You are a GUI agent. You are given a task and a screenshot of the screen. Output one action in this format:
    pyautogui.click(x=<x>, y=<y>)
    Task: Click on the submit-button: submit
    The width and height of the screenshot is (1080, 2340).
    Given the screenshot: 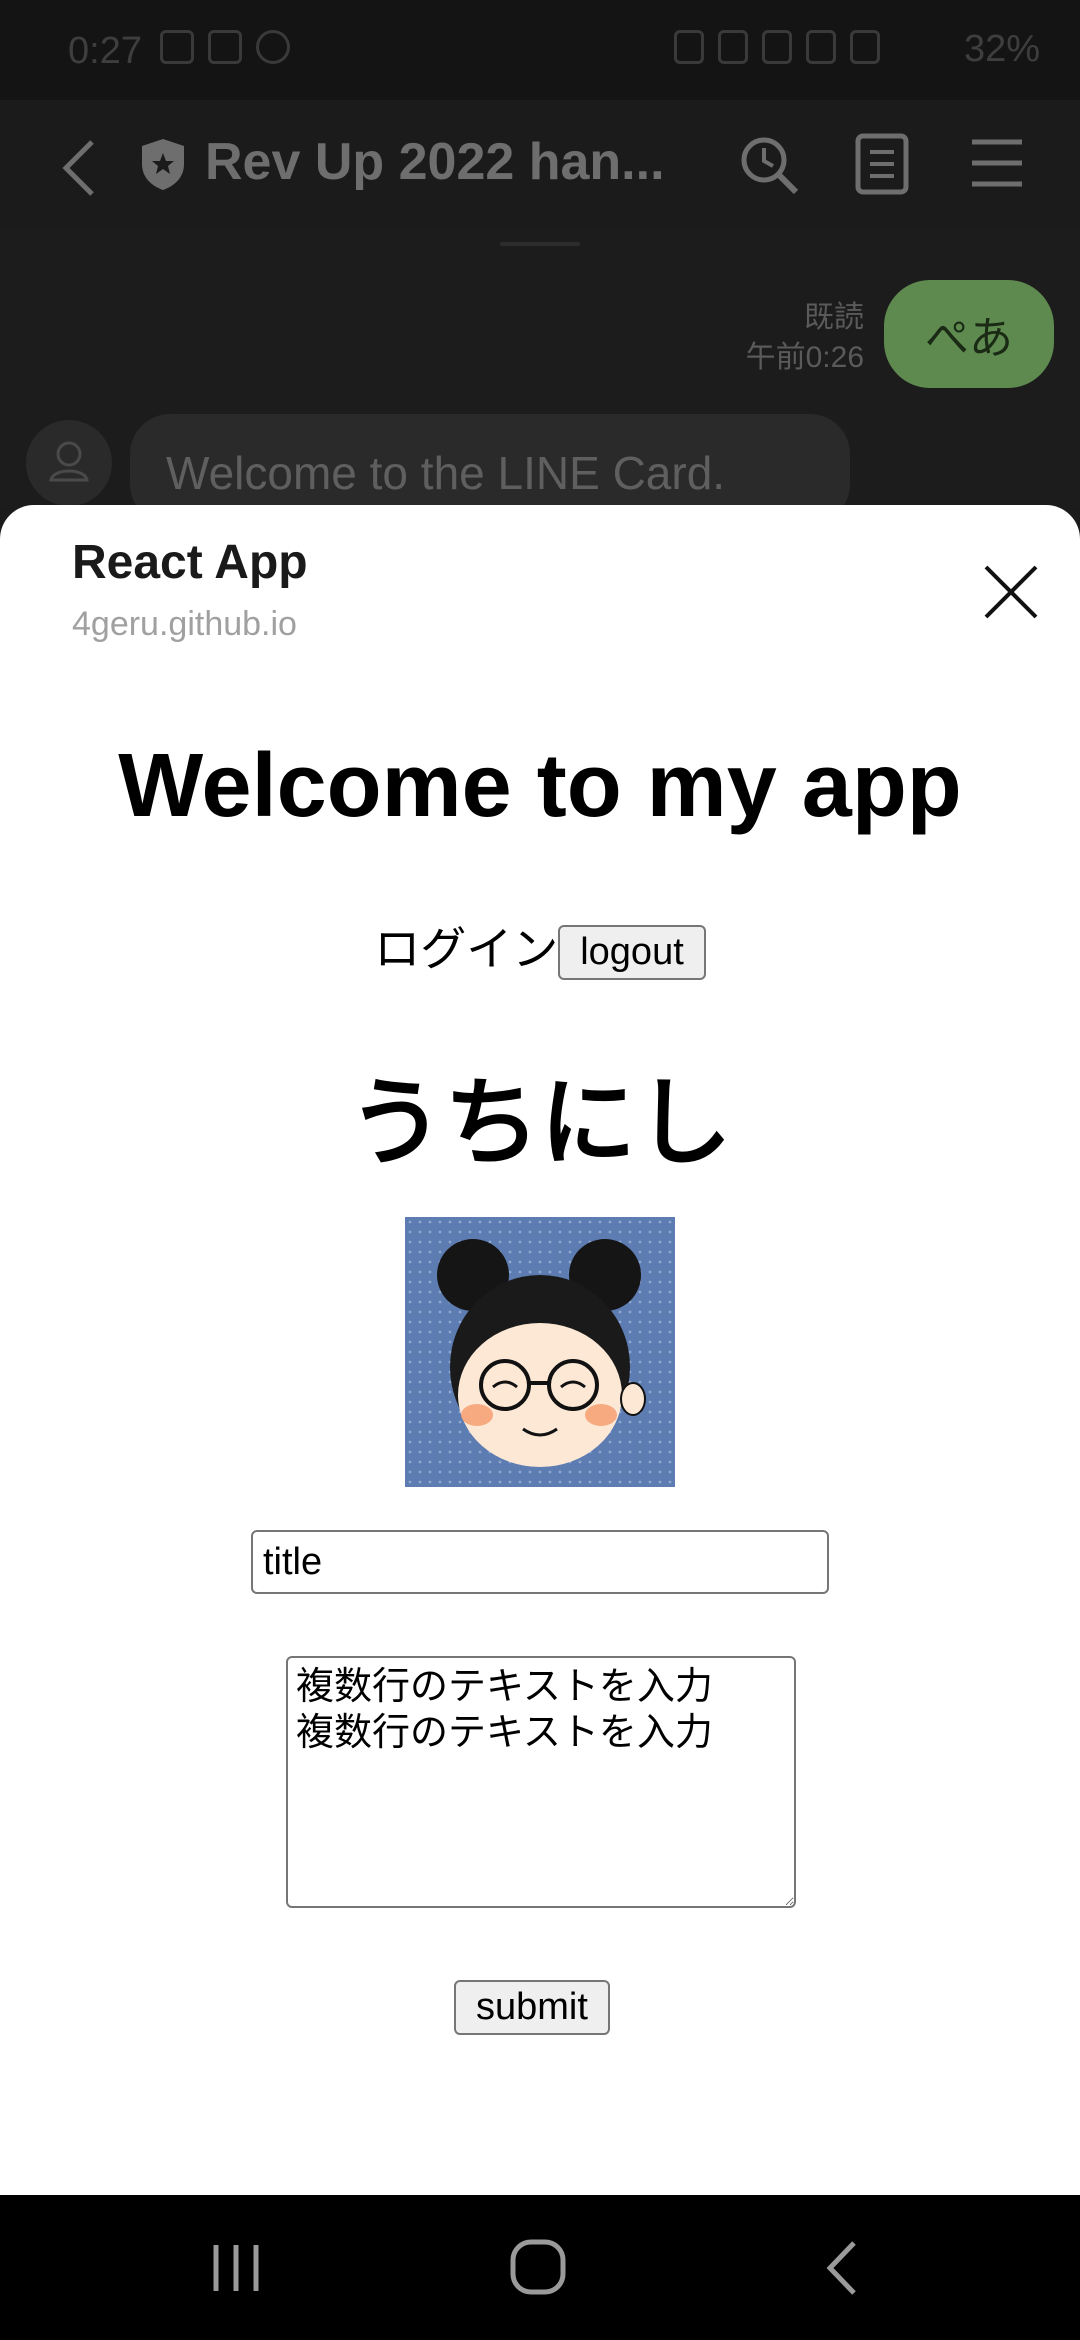 What is the action you would take?
    pyautogui.click(x=532, y=2007)
    